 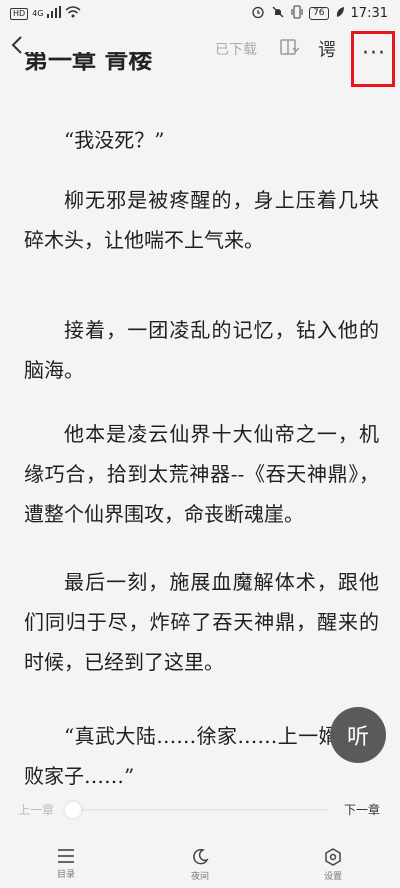 What do you see at coordinates (201, 756) in the screenshot?
I see `paragraph: “真武大陆……徐家……上一婿……败家子……”` at bounding box center [201, 756].